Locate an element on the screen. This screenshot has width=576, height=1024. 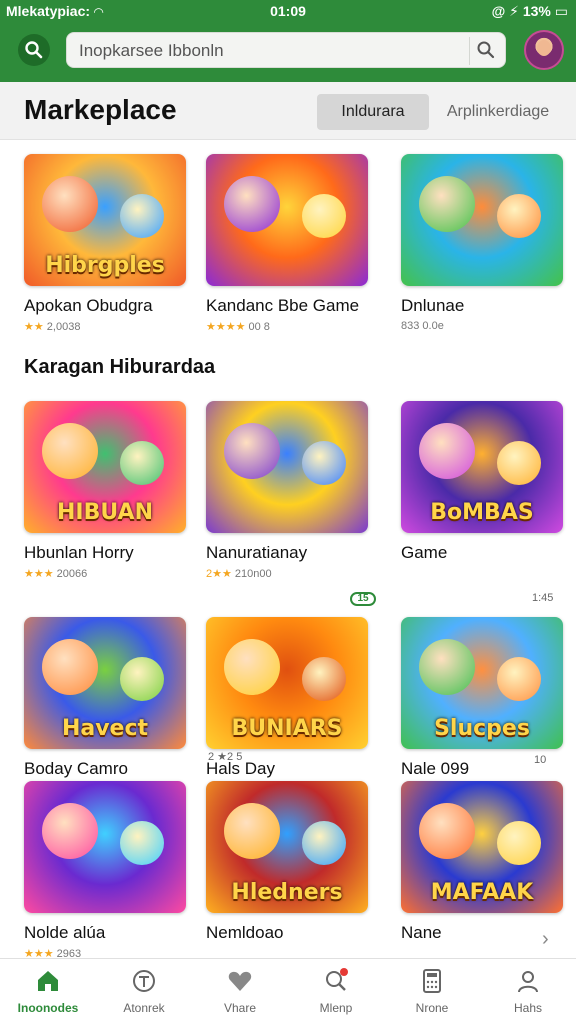
top-app-bar: Mlekatypiac: ◠ 01:09 @ ⚡ 13% ▭ is located at coordinates (288, 41).